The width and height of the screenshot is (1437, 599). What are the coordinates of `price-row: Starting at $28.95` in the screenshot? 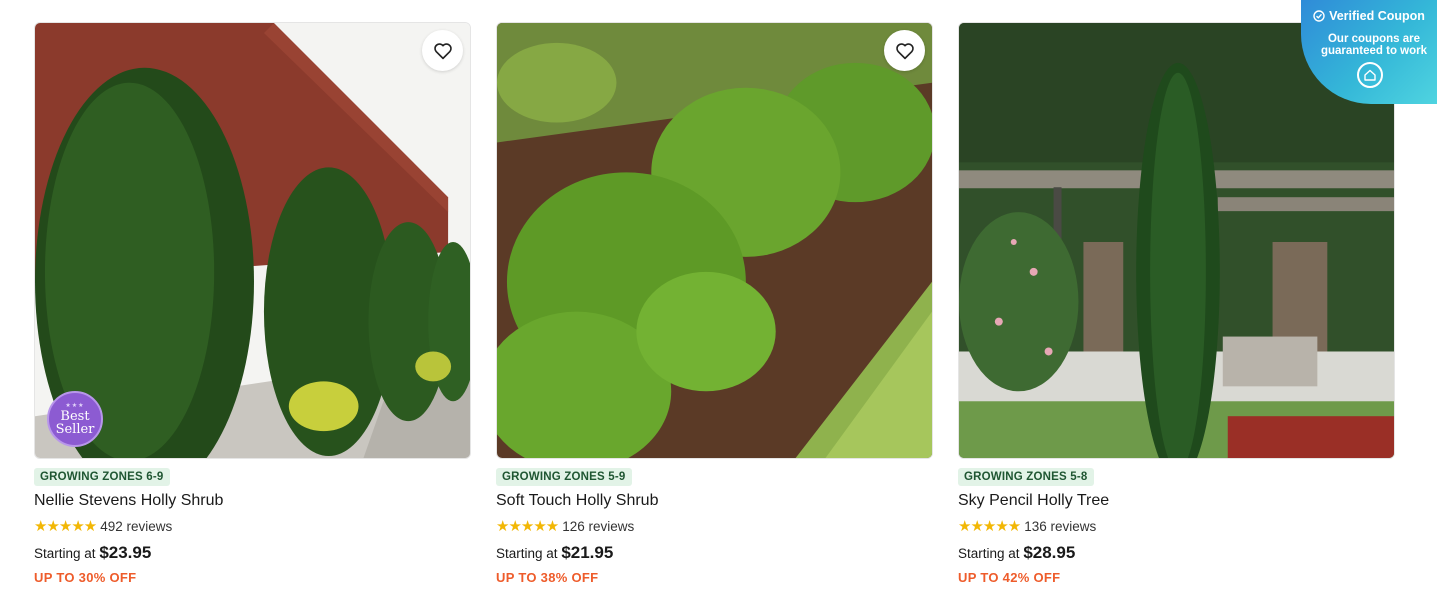 It's located at (1176, 553).